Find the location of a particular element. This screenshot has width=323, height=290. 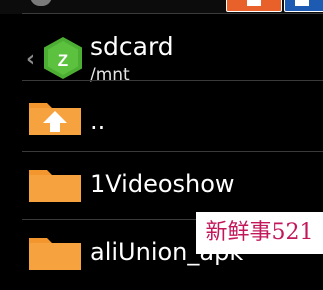

back-chevron-icon: ‹ is located at coordinates (32, 60).